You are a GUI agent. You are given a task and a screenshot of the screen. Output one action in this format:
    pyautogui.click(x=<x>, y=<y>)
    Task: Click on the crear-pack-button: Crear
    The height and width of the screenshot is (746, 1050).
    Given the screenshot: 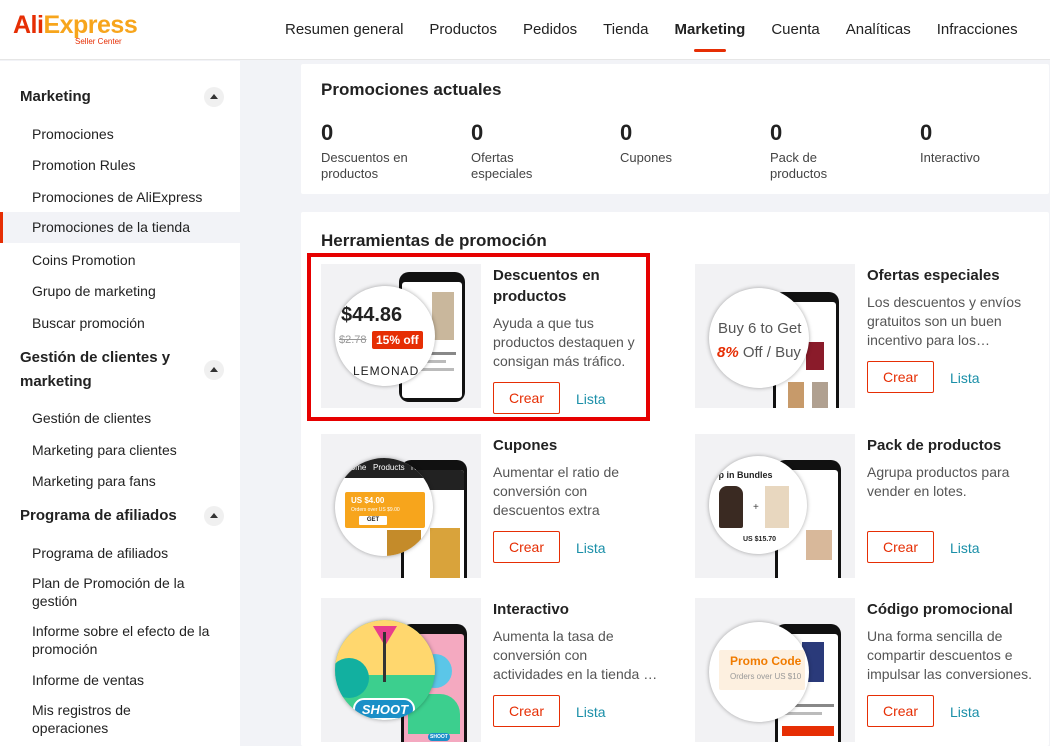 What is the action you would take?
    pyautogui.click(x=900, y=547)
    